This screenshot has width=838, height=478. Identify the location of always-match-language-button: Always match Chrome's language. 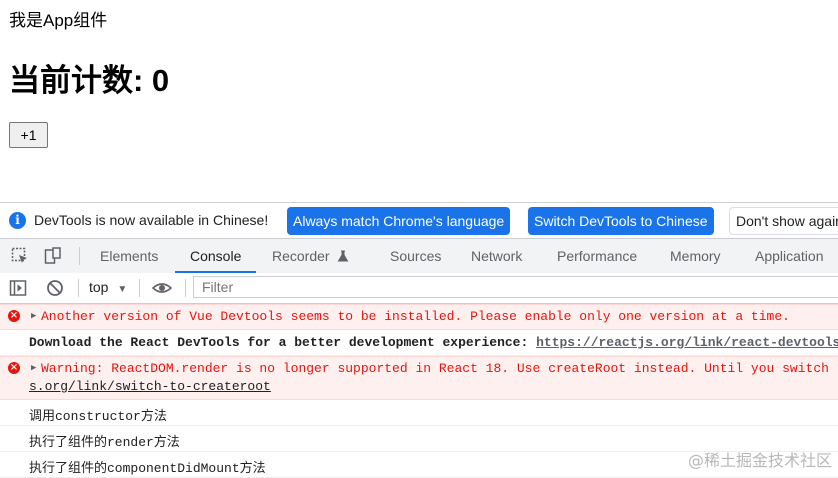
(399, 221).